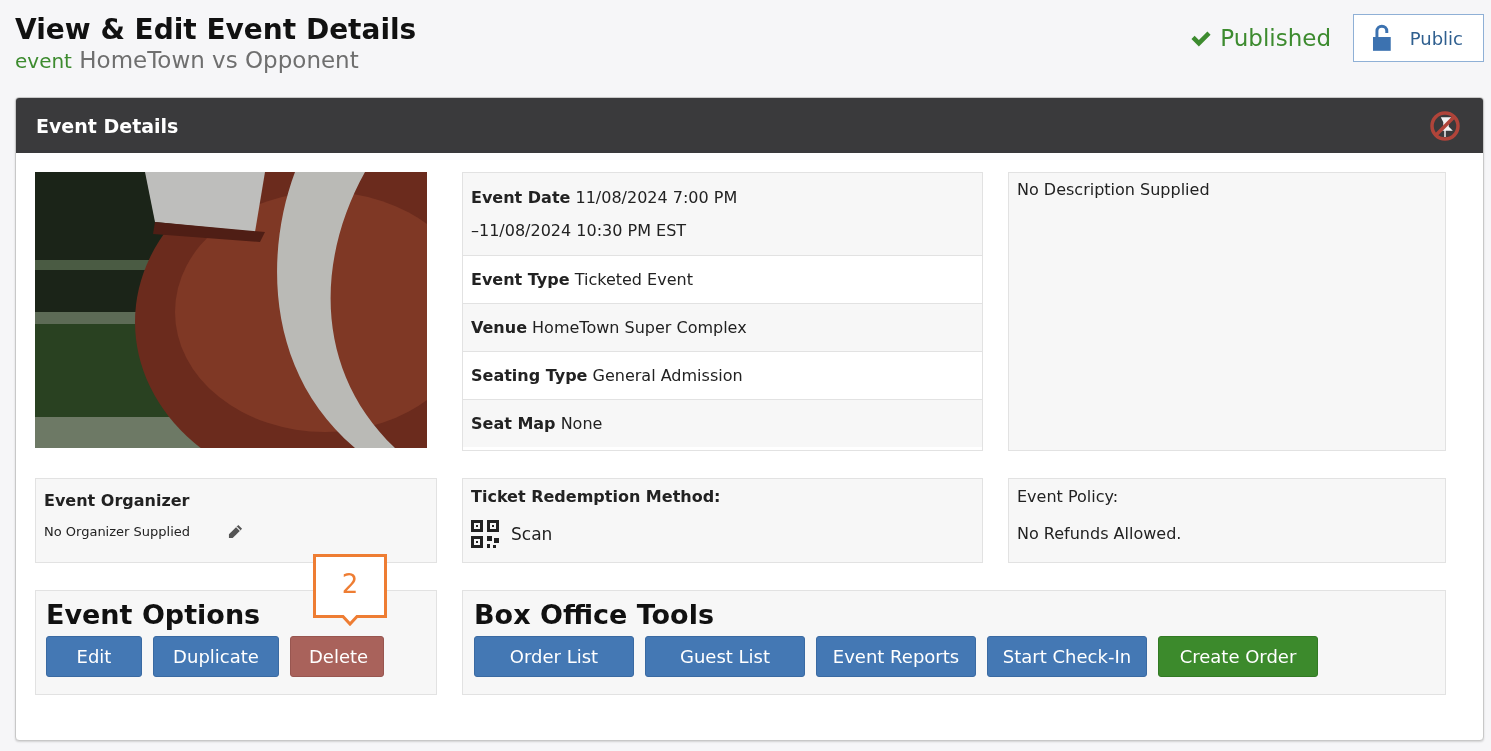  I want to click on public-button: Public, so click(1418, 38).